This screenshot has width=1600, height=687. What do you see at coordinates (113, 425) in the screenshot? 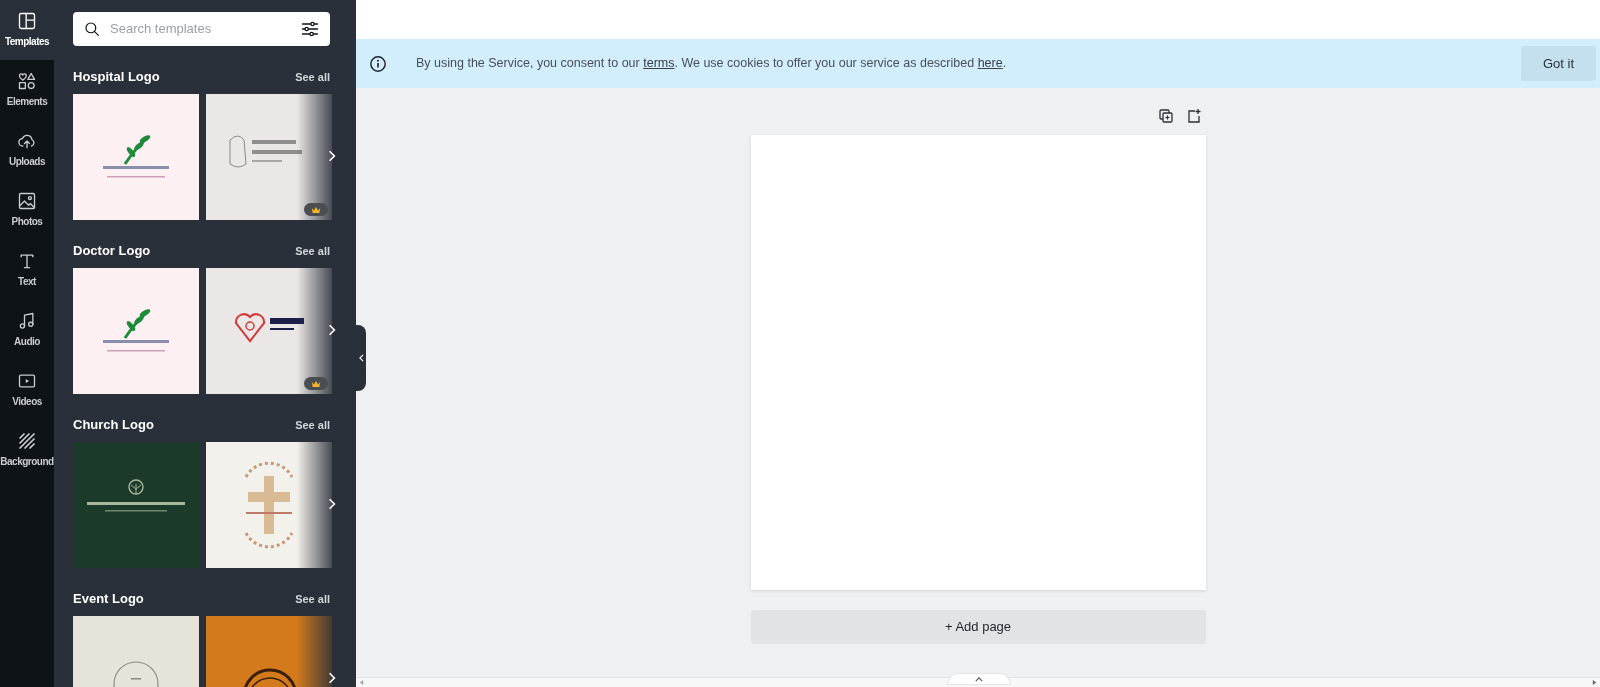
I see `section-title: Church Logo` at bounding box center [113, 425].